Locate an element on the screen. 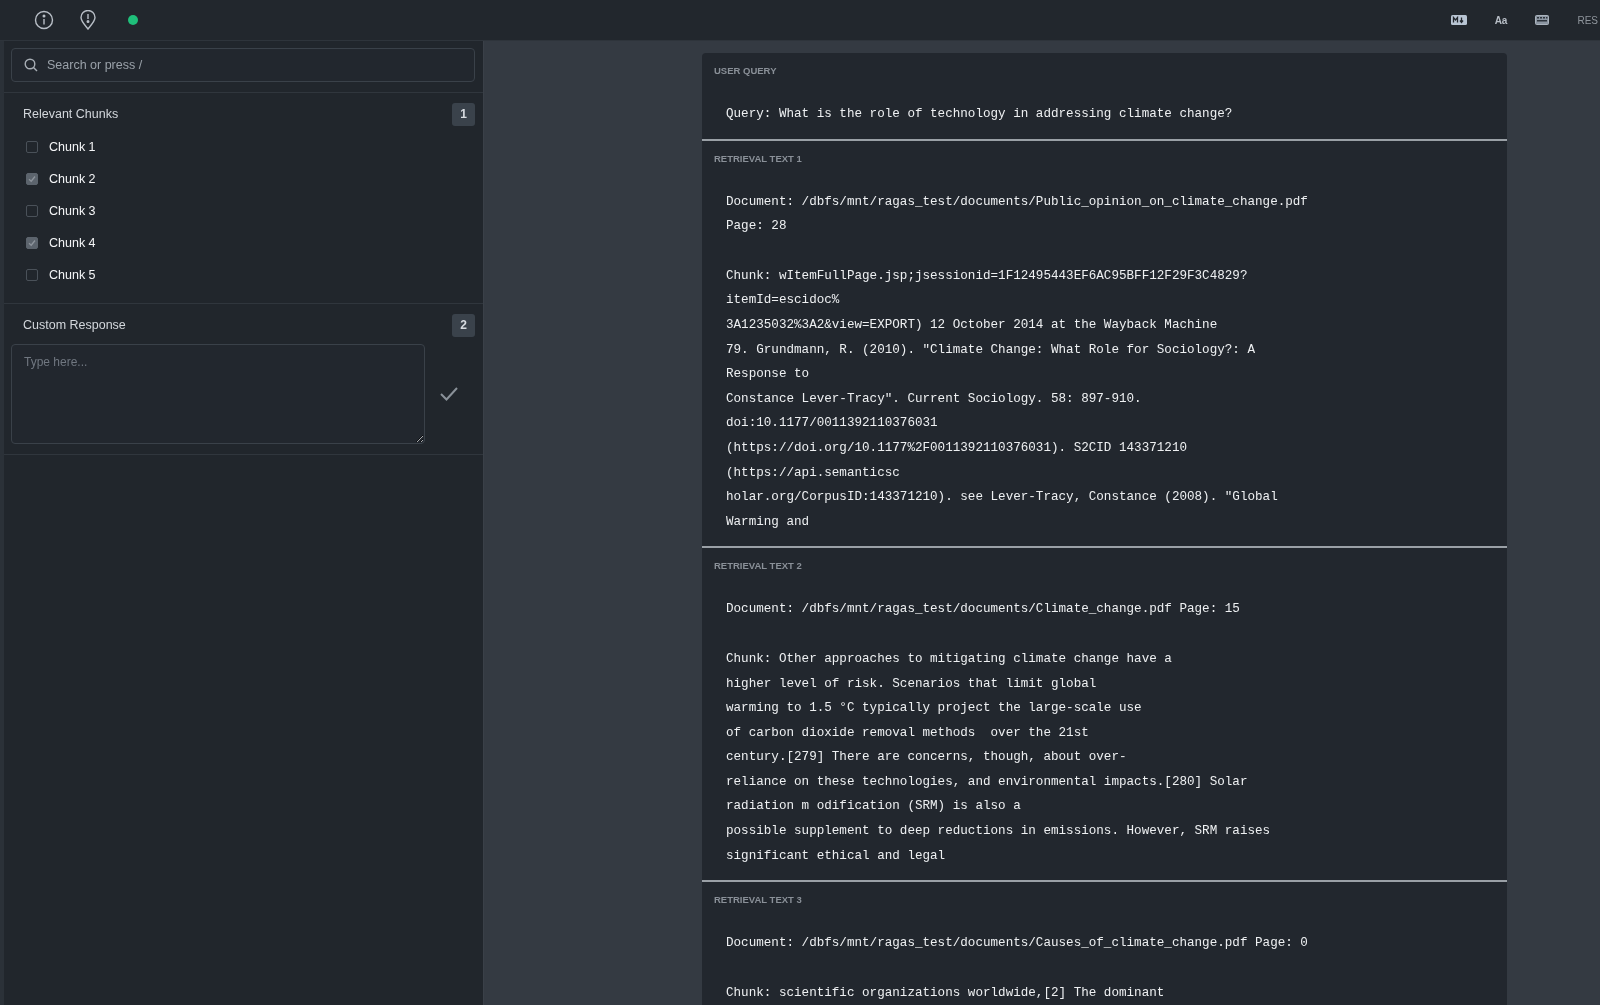 This screenshot has height=1005, width=1600. chunk-checkbox: Chunk 1 is located at coordinates (61, 147).